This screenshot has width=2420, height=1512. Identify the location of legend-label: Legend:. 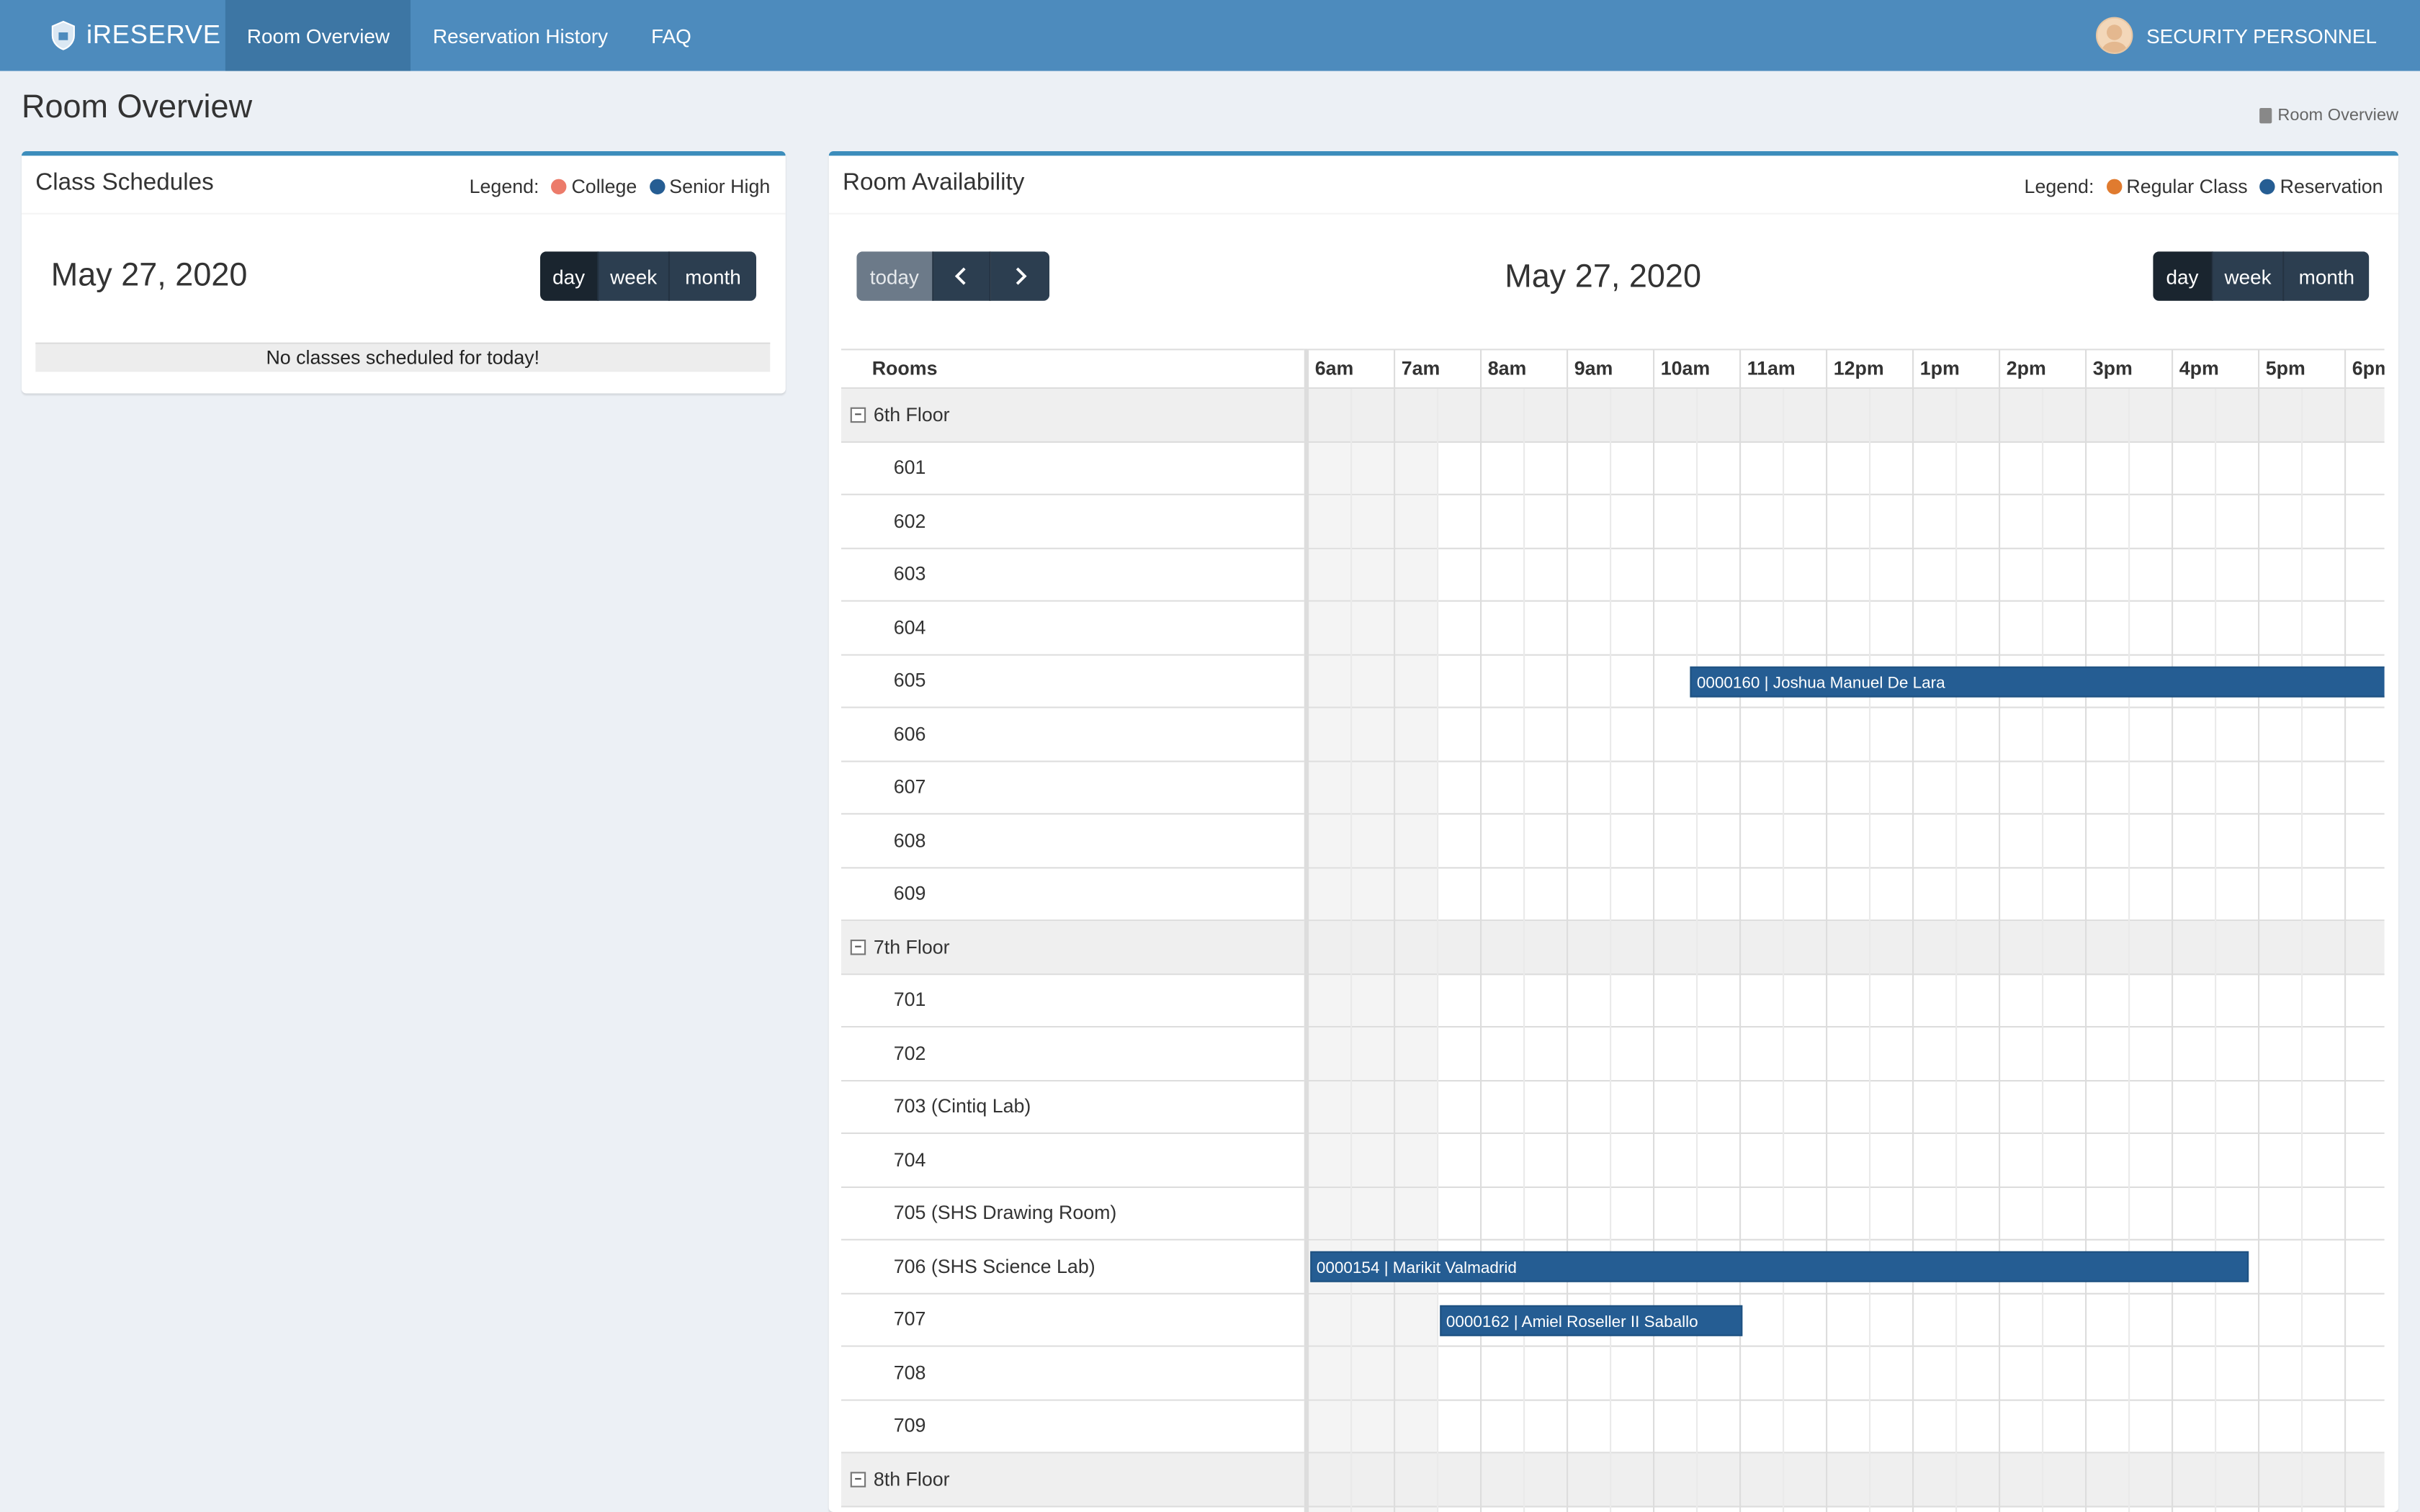
(504, 187).